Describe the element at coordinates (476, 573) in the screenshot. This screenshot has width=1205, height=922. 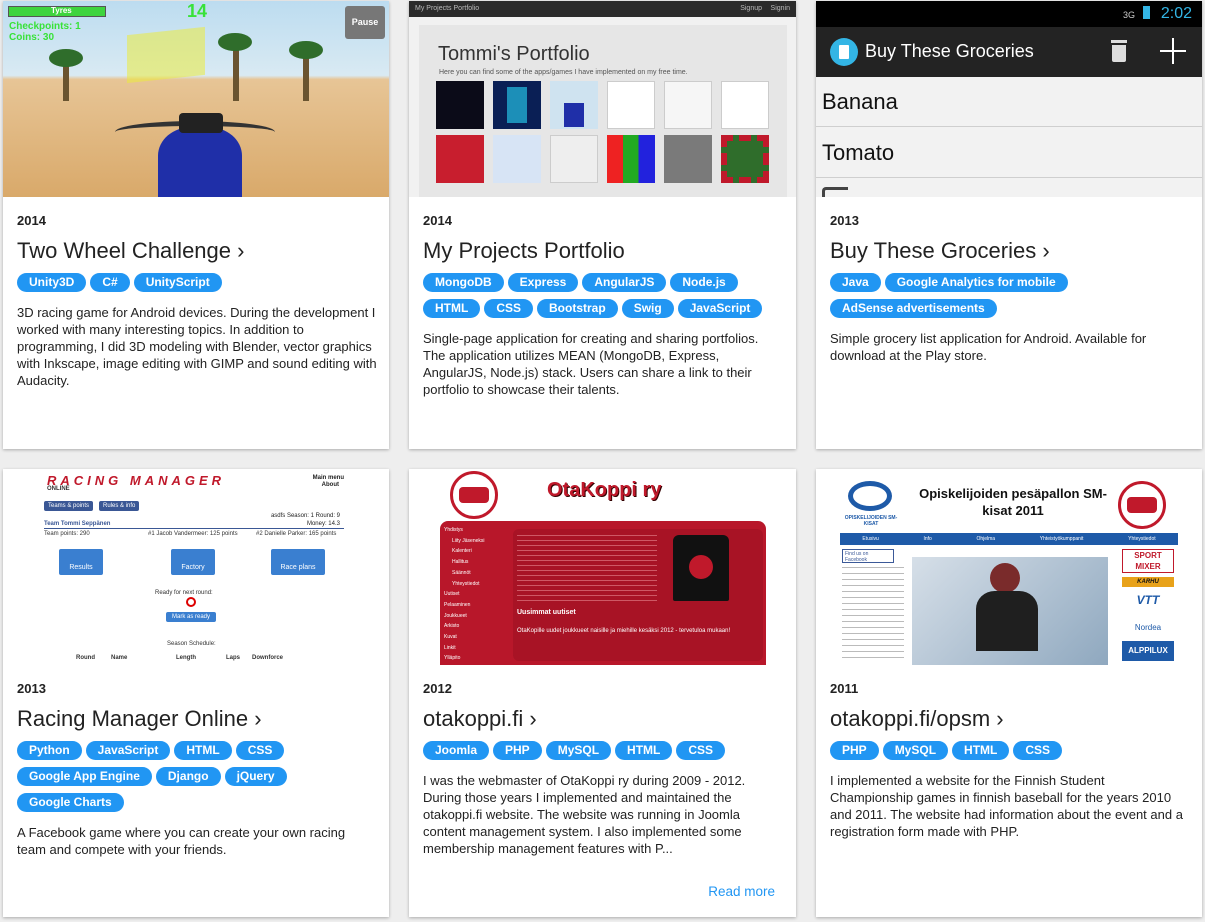
I see `otakoppi-menu-item: Säännöt` at that location.